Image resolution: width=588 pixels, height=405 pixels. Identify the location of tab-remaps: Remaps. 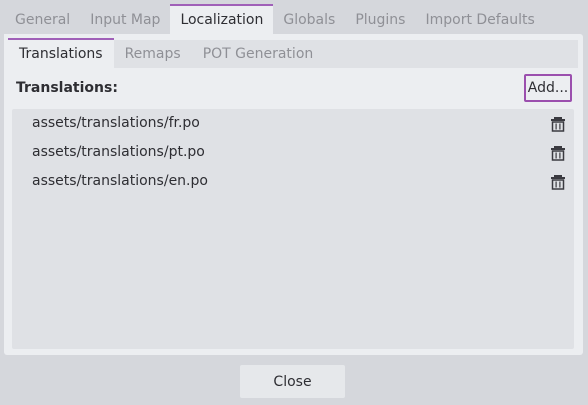
(153, 54).